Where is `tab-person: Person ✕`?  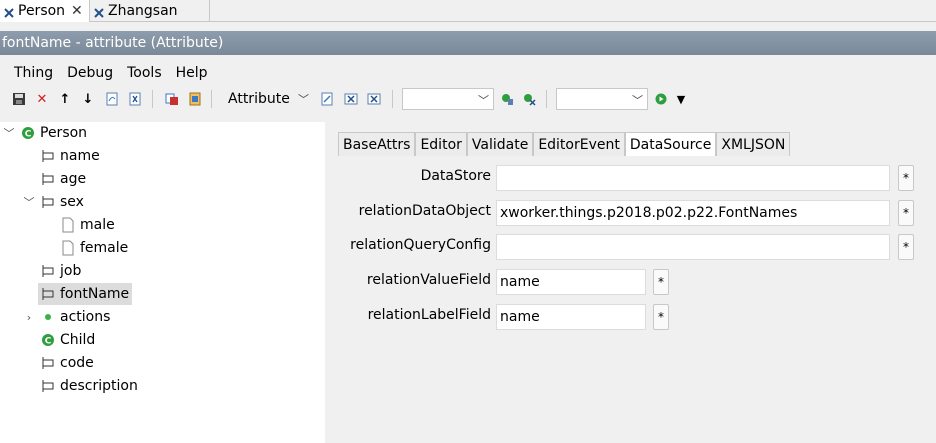 tab-person: Person ✕ is located at coordinates (45, 11).